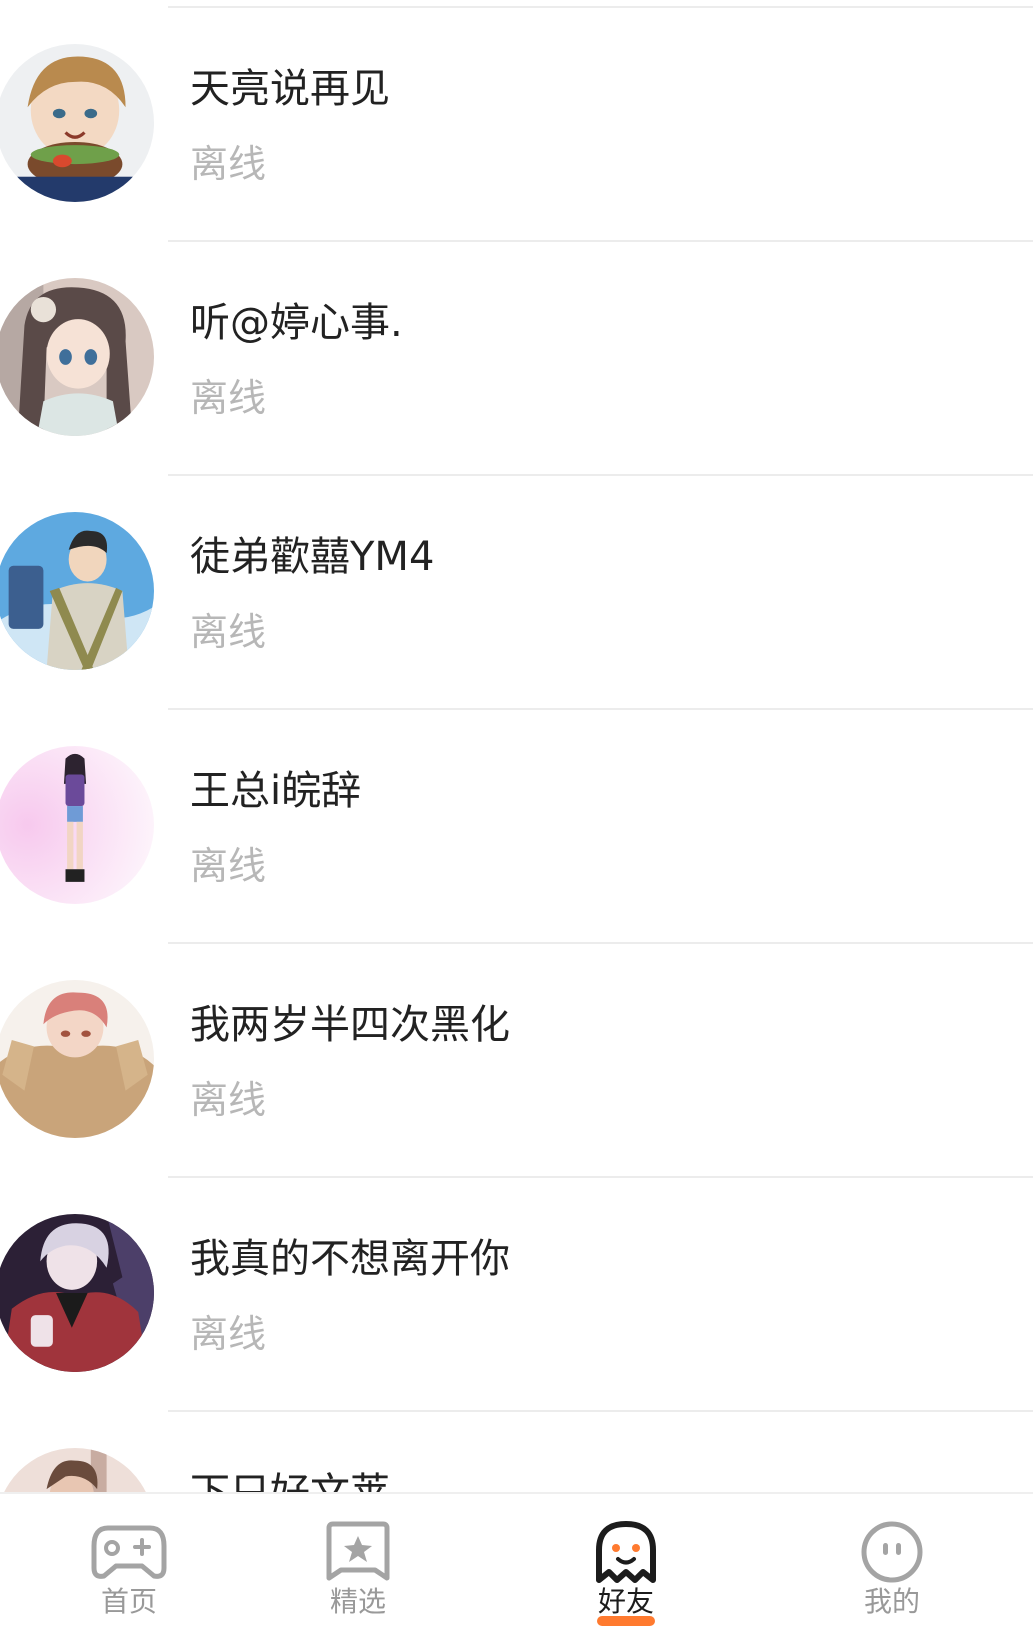 The width and height of the screenshot is (1033, 1630). What do you see at coordinates (350, 1025) in the screenshot?
I see `friend-name: 我两岁半四次黑化` at bounding box center [350, 1025].